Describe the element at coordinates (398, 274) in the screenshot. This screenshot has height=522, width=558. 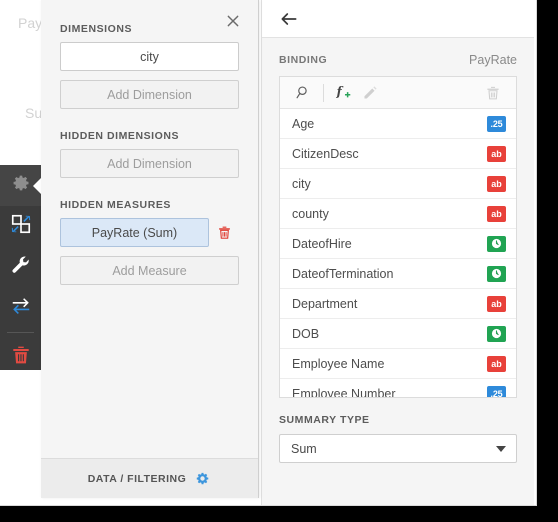
I see `field-row-5: DateofTermination` at that location.